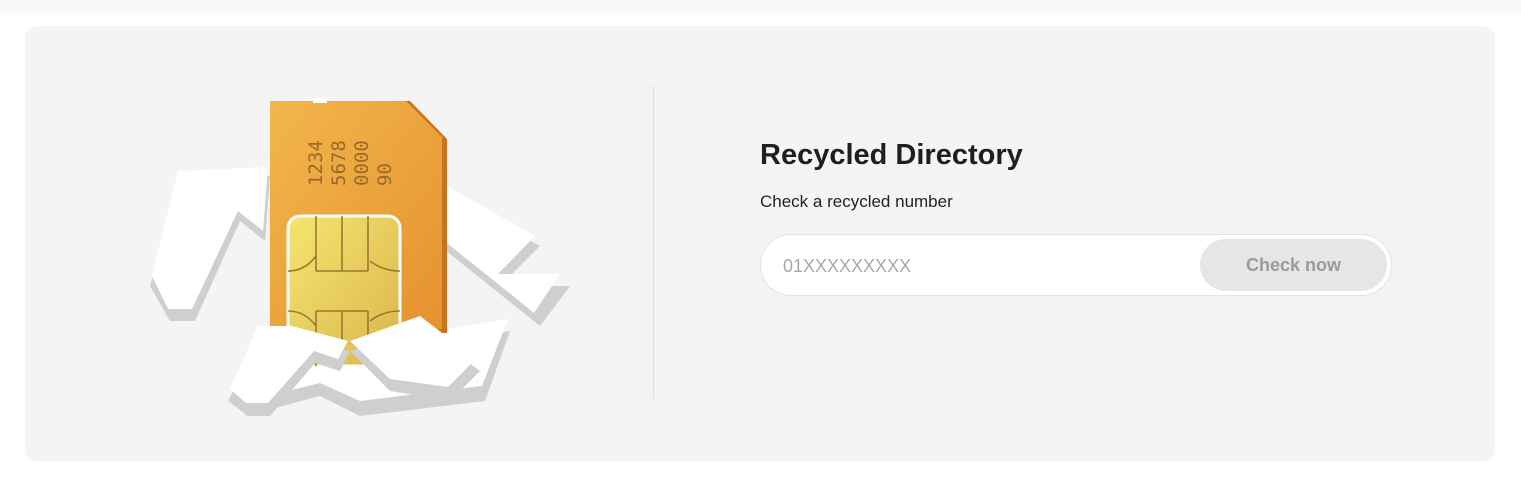 The height and width of the screenshot is (485, 1521). I want to click on page-subtitle: Check a recycled number, so click(856, 201).